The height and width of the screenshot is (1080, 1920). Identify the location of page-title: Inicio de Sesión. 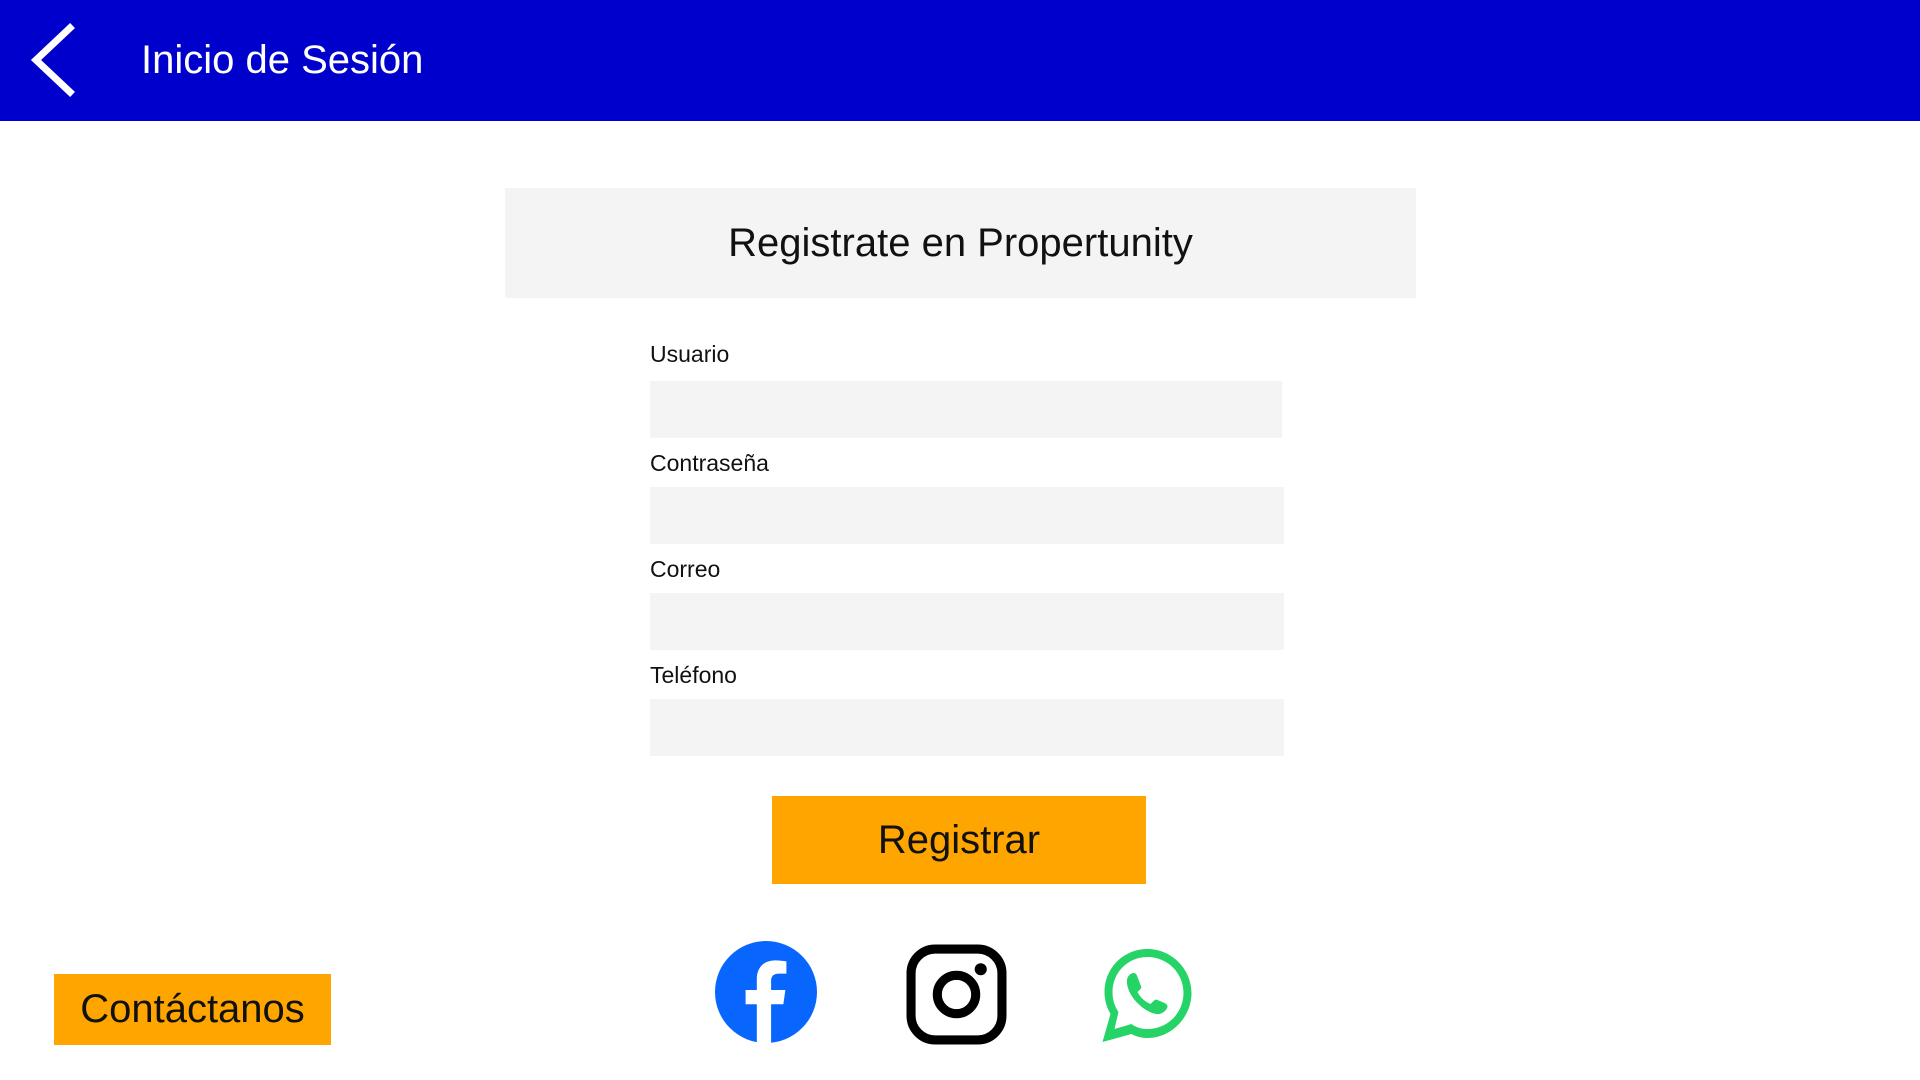
(282, 60).